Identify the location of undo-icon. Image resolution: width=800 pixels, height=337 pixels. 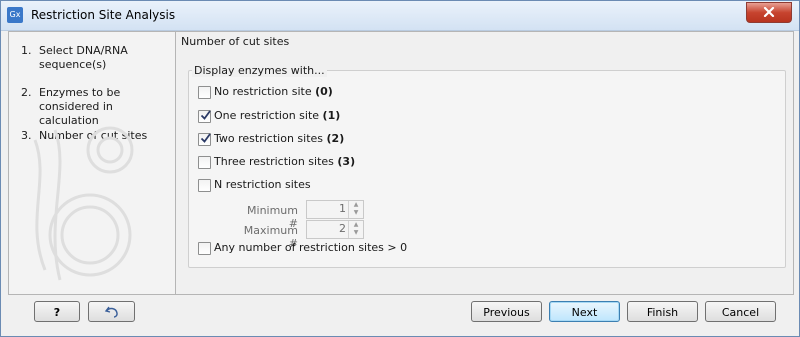
(111, 312).